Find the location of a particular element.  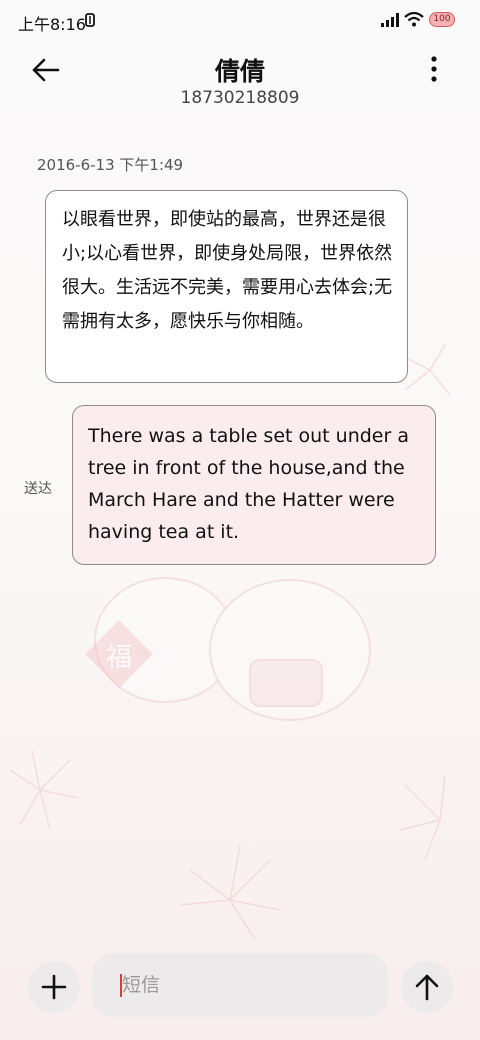

text-caret is located at coordinates (121, 985).